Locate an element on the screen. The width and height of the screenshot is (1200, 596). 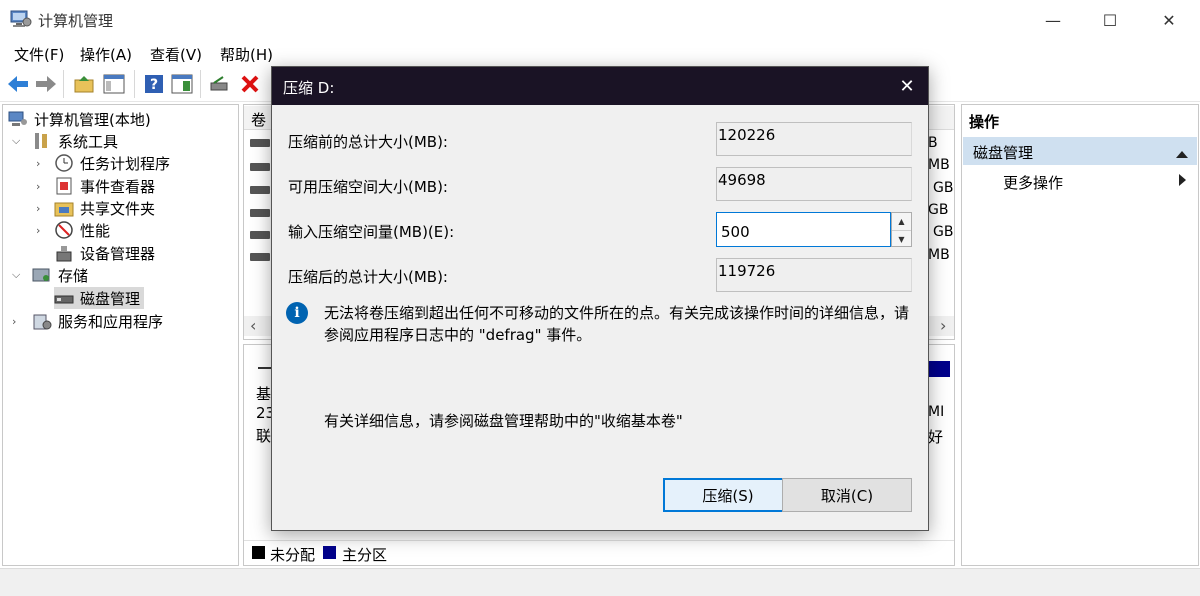
stepper-up-icon: ▲ is located at coordinates (901, 221).